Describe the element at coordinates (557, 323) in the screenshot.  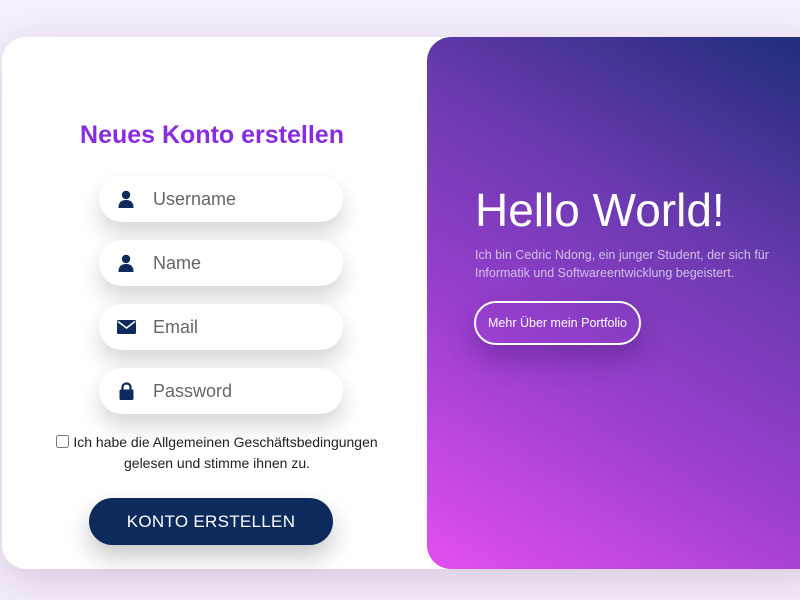
I see `portfolio-button: Mehr Über mein Portfolio` at that location.